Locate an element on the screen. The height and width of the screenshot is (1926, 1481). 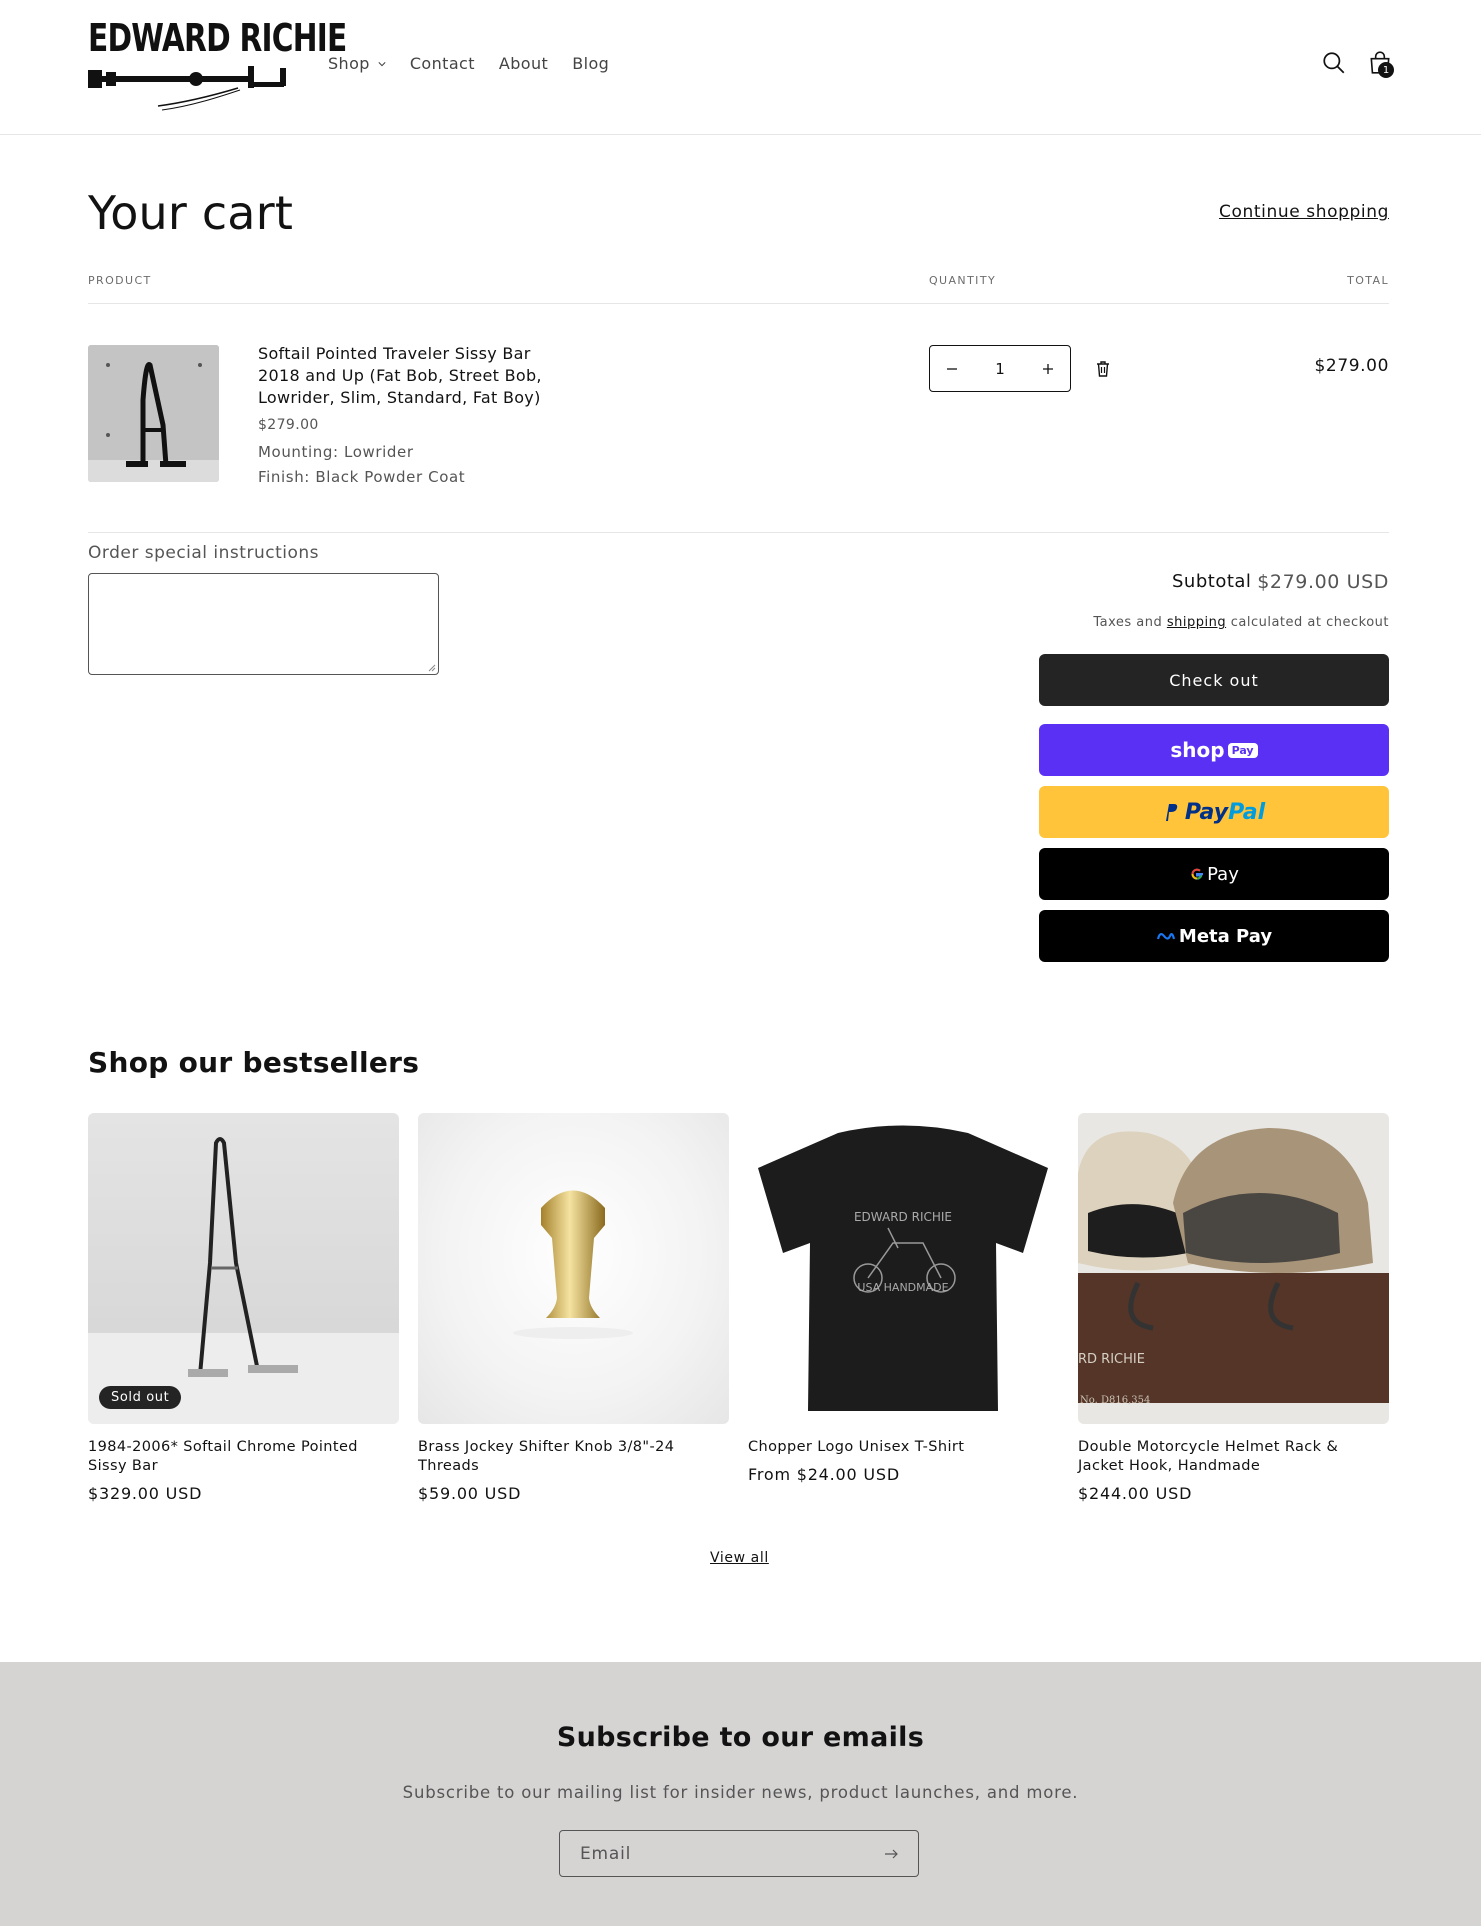
helmet-rack-image: RD RICHIE No. D816,354 is located at coordinates (1233, 1267).